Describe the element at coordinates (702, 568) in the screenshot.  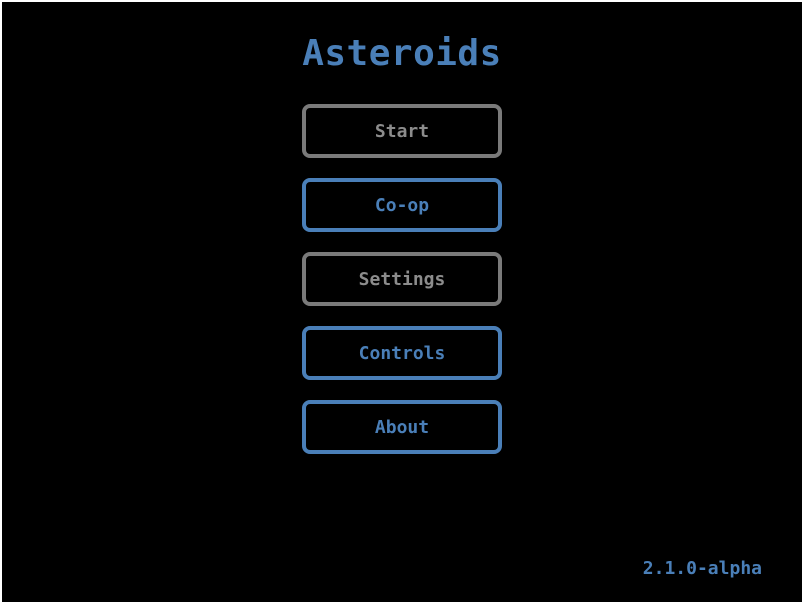
I see `version-label: 2.1.0-alpha` at that location.